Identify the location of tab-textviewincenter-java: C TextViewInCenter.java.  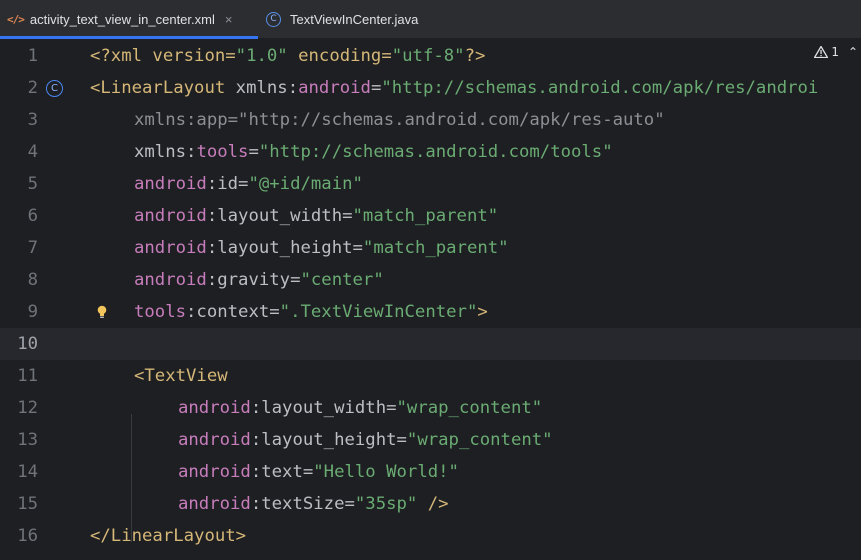
(342, 19).